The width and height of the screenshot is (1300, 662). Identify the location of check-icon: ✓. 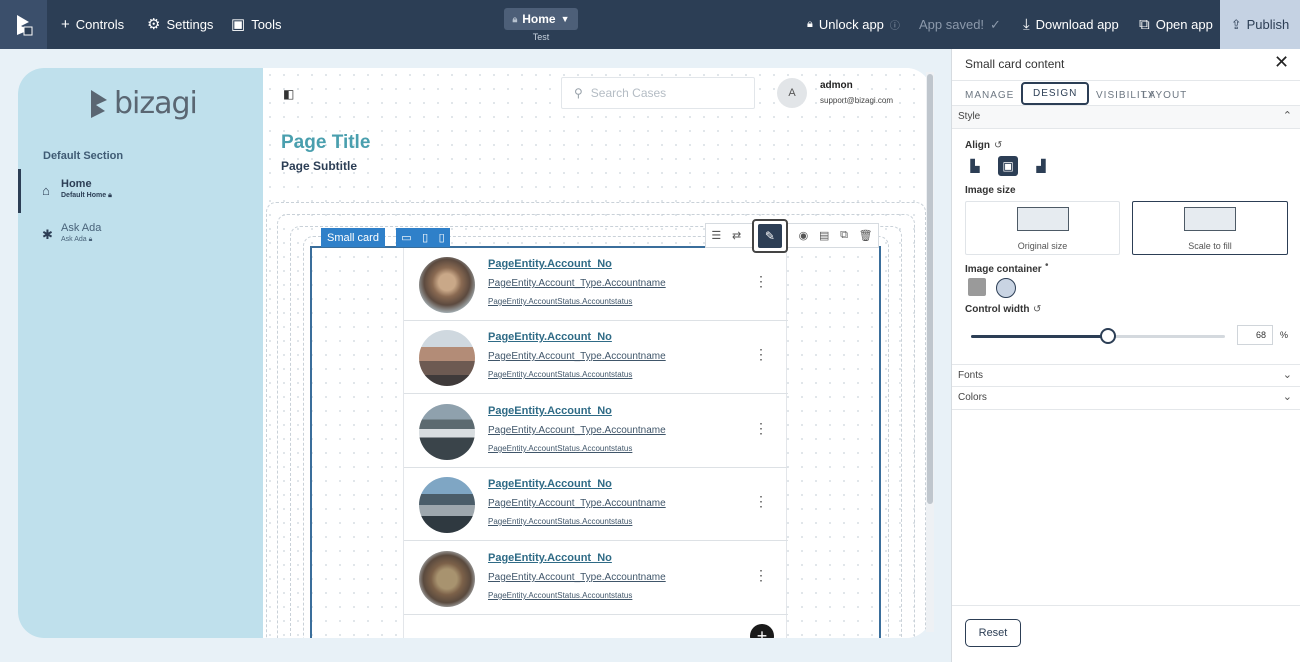
(995, 24).